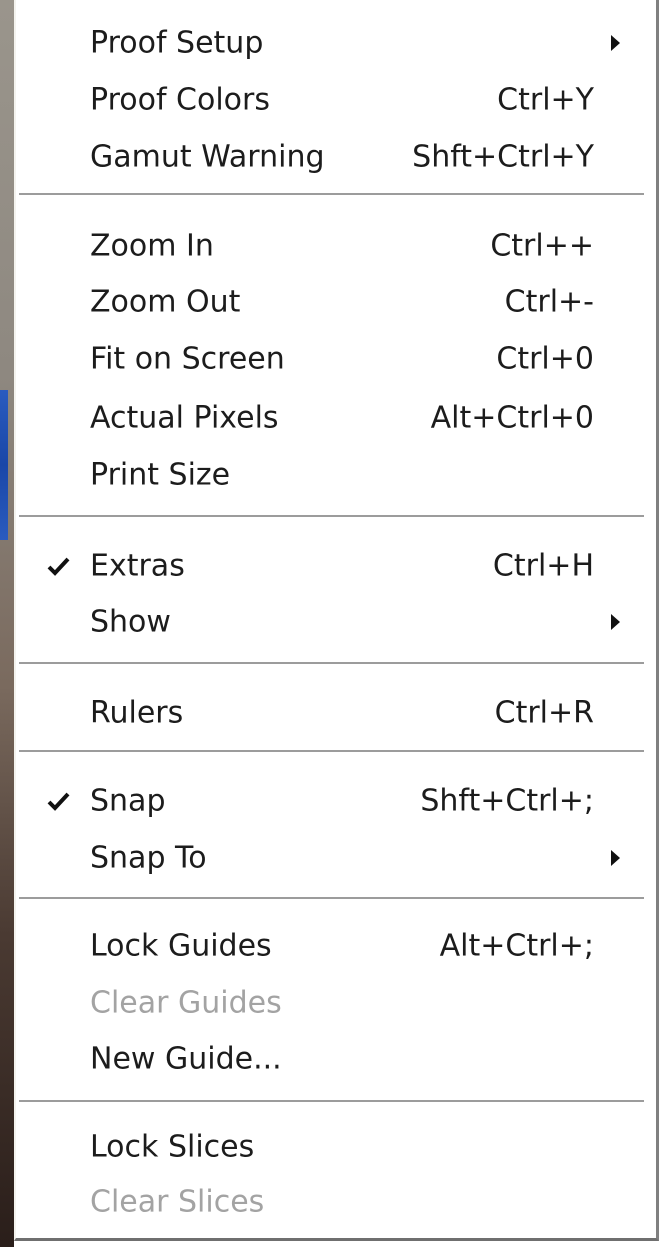 This screenshot has height=1247, width=665. Describe the element at coordinates (549, 302) in the screenshot. I see `menu-item-shortcut: Ctrl+-` at that location.